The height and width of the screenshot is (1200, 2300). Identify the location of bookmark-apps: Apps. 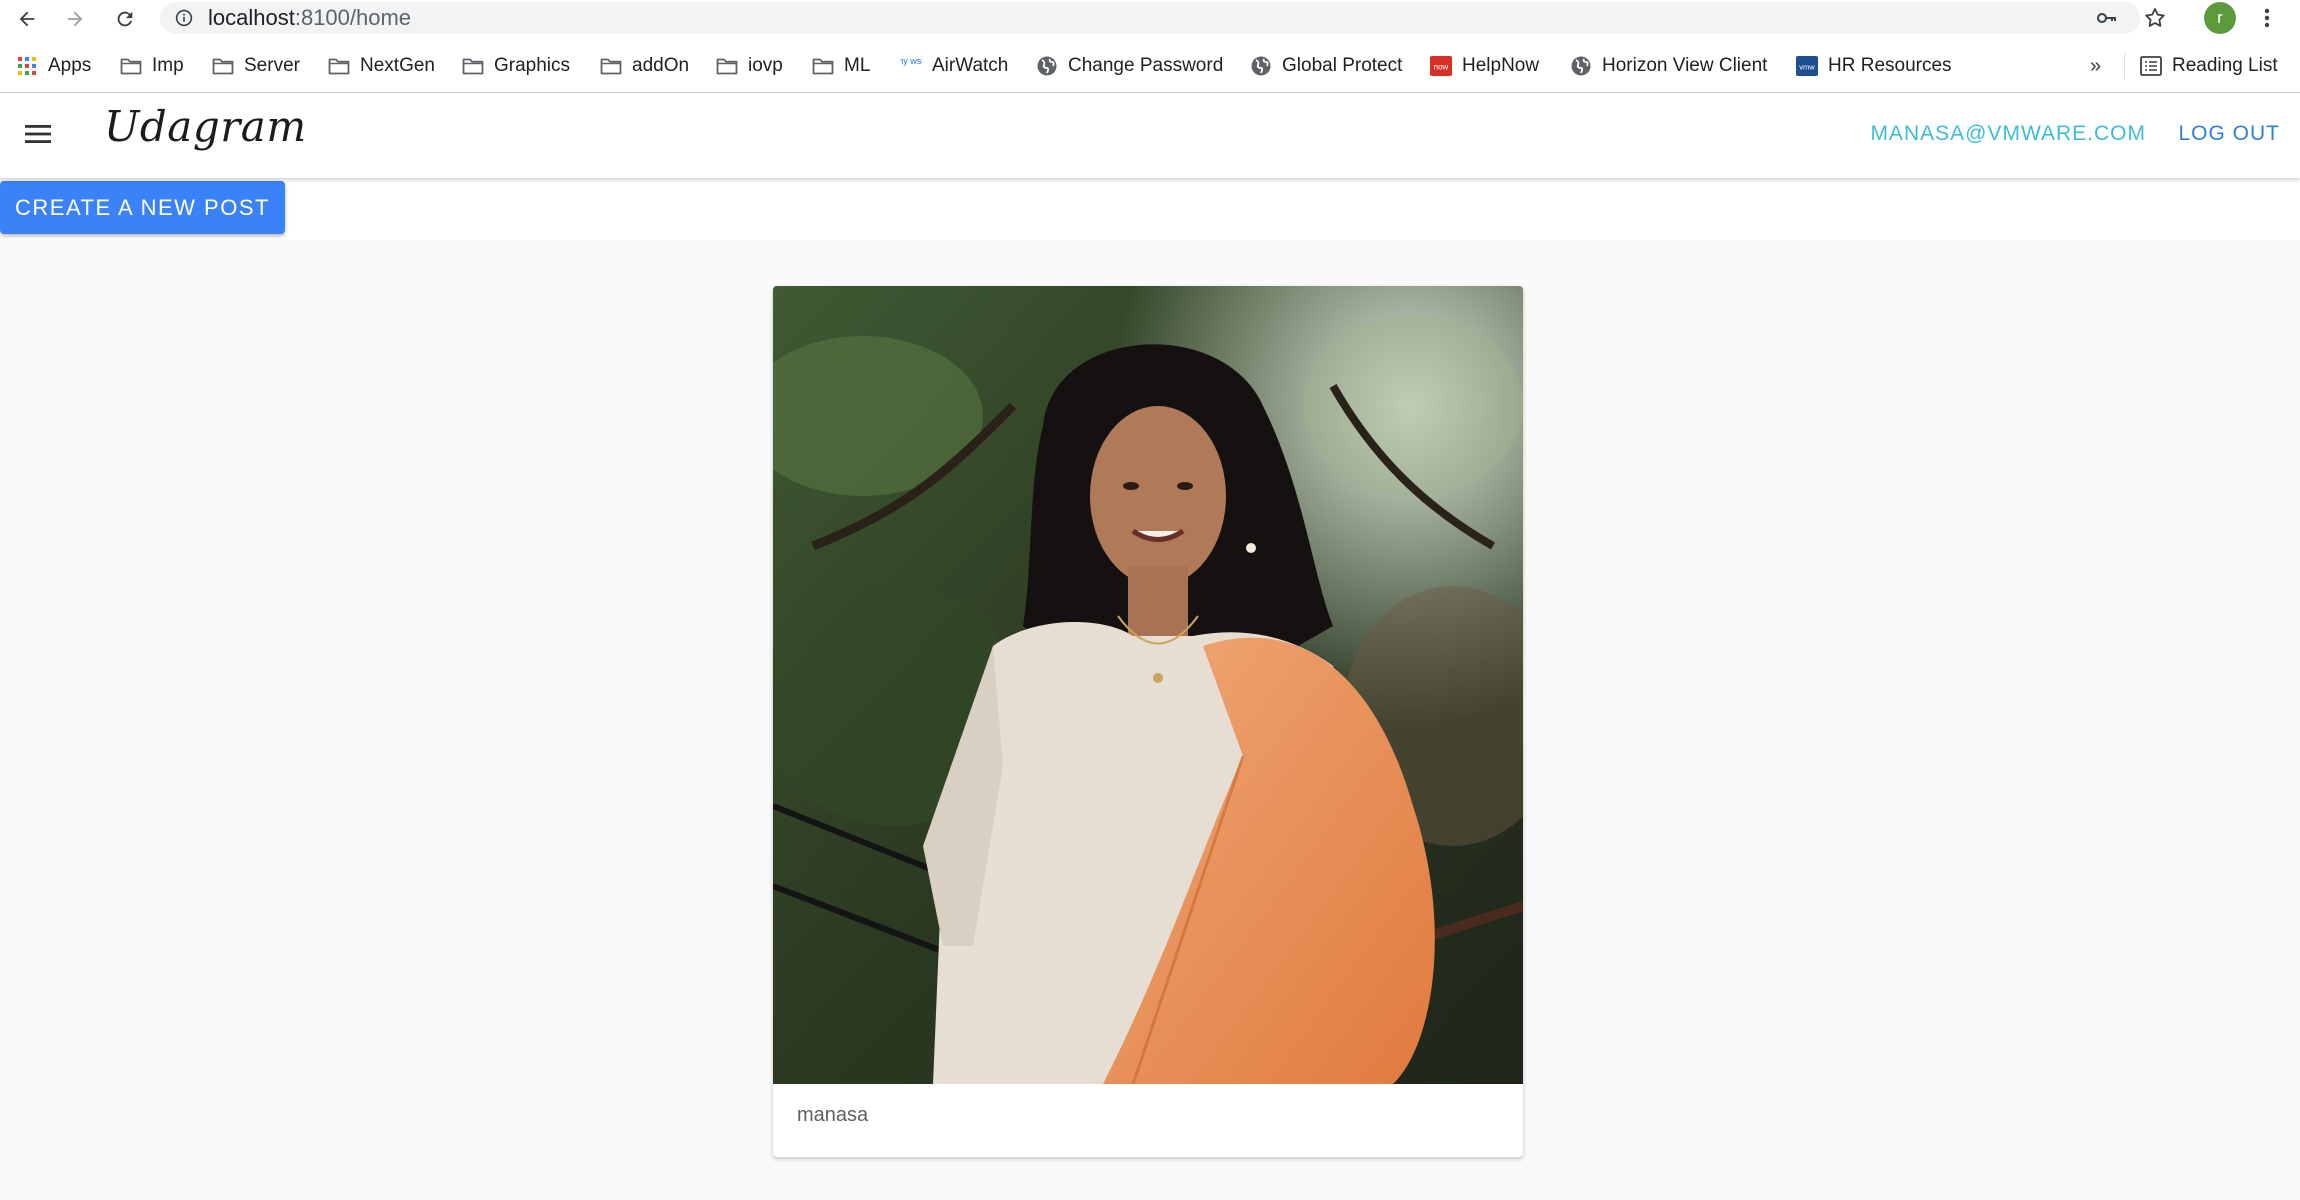
(53, 66).